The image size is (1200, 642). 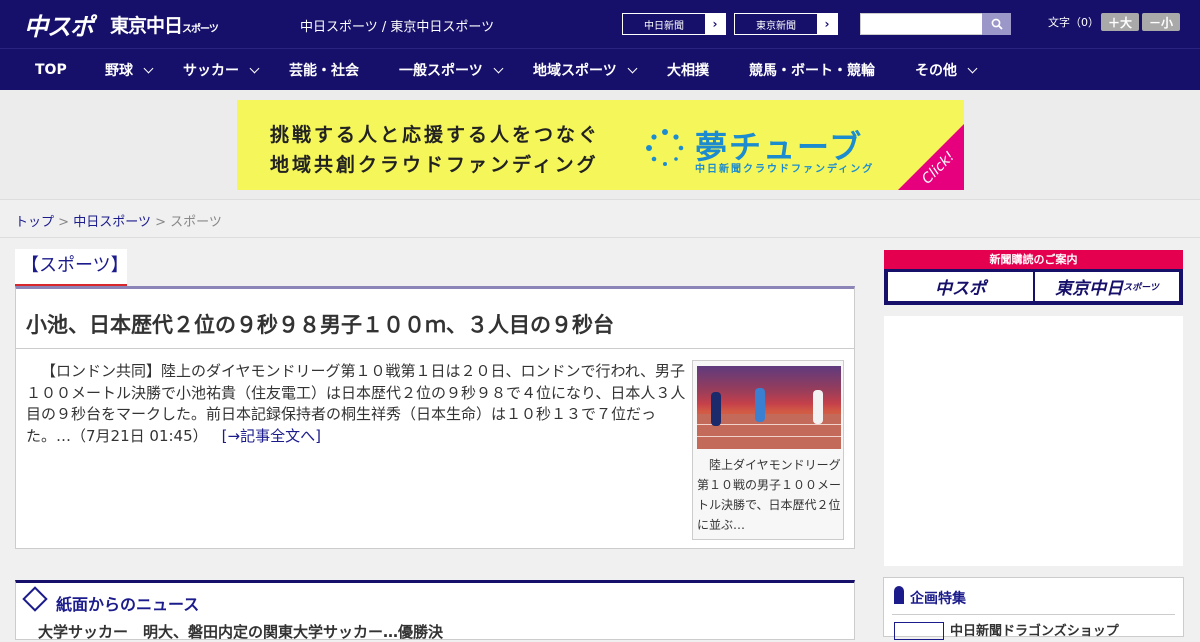 What do you see at coordinates (664, 26) in the screenshot?
I see `chunichi-shimbun-label: 中日新聞` at bounding box center [664, 26].